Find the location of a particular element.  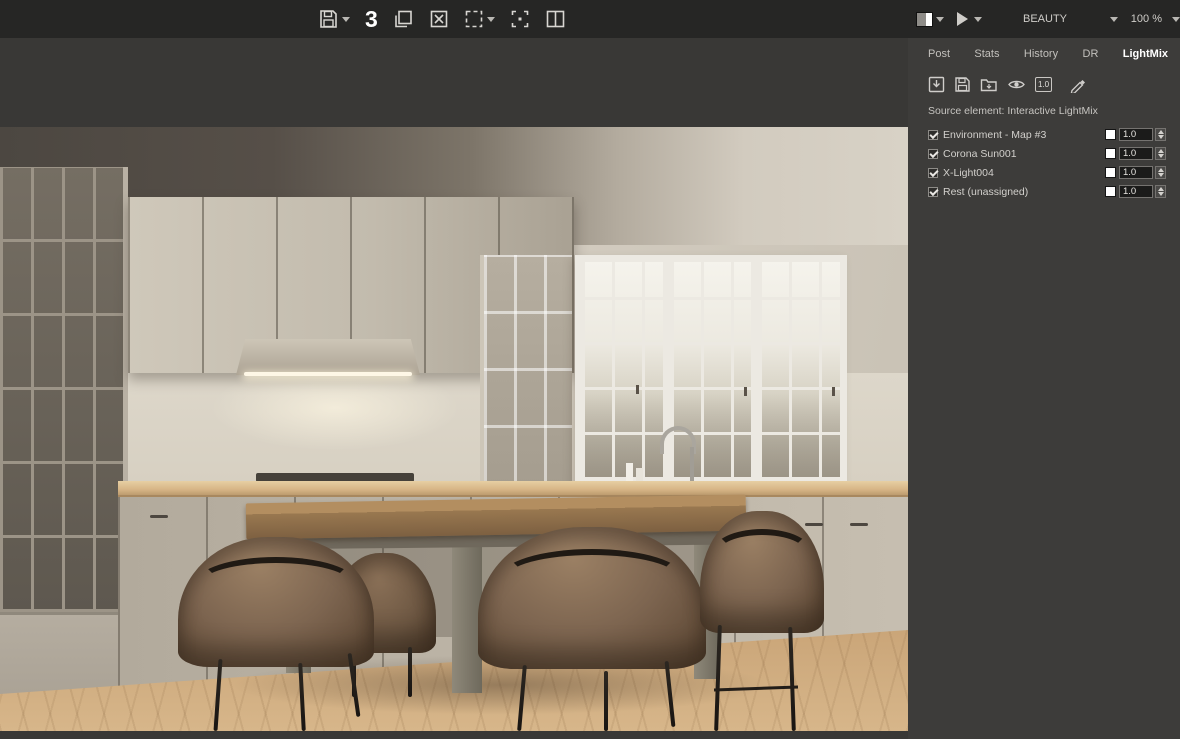

lightmix-layer-row: X-Light004 1.0 is located at coordinates (1044, 172).